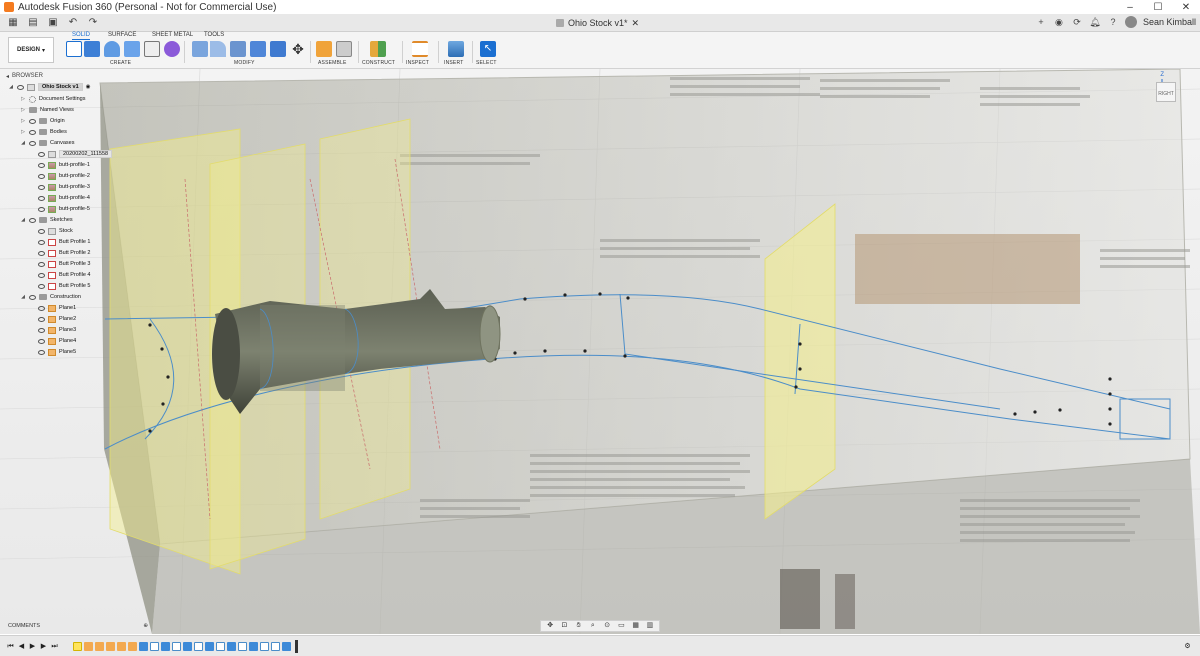  Describe the element at coordinates (74, 49) in the screenshot. I see `create-sketch-icon` at that location.